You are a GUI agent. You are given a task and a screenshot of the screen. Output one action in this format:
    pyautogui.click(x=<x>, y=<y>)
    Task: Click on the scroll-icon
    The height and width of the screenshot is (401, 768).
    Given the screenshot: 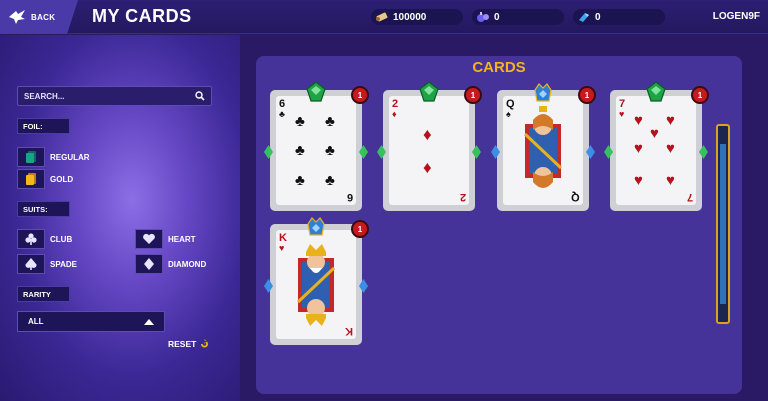 What is the action you would take?
    pyautogui.click(x=382, y=17)
    